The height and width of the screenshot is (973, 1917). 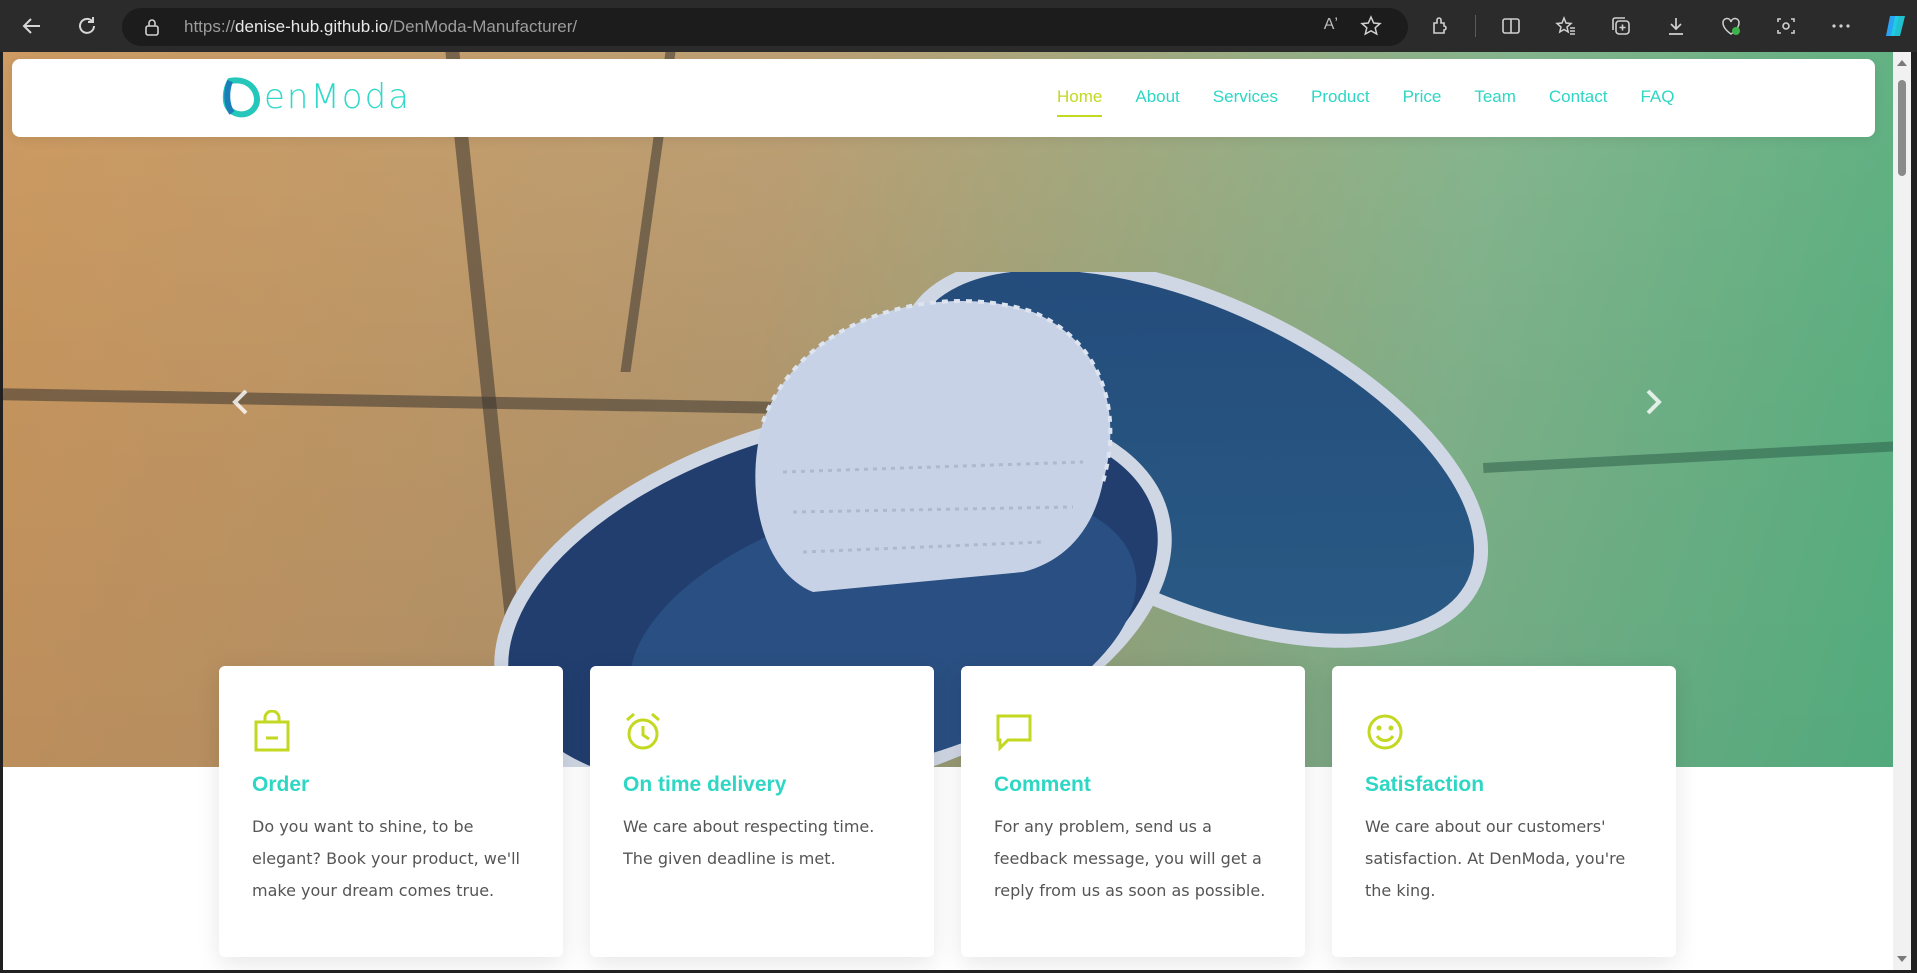 What do you see at coordinates (1896, 26) in the screenshot?
I see `copilot-icon` at bounding box center [1896, 26].